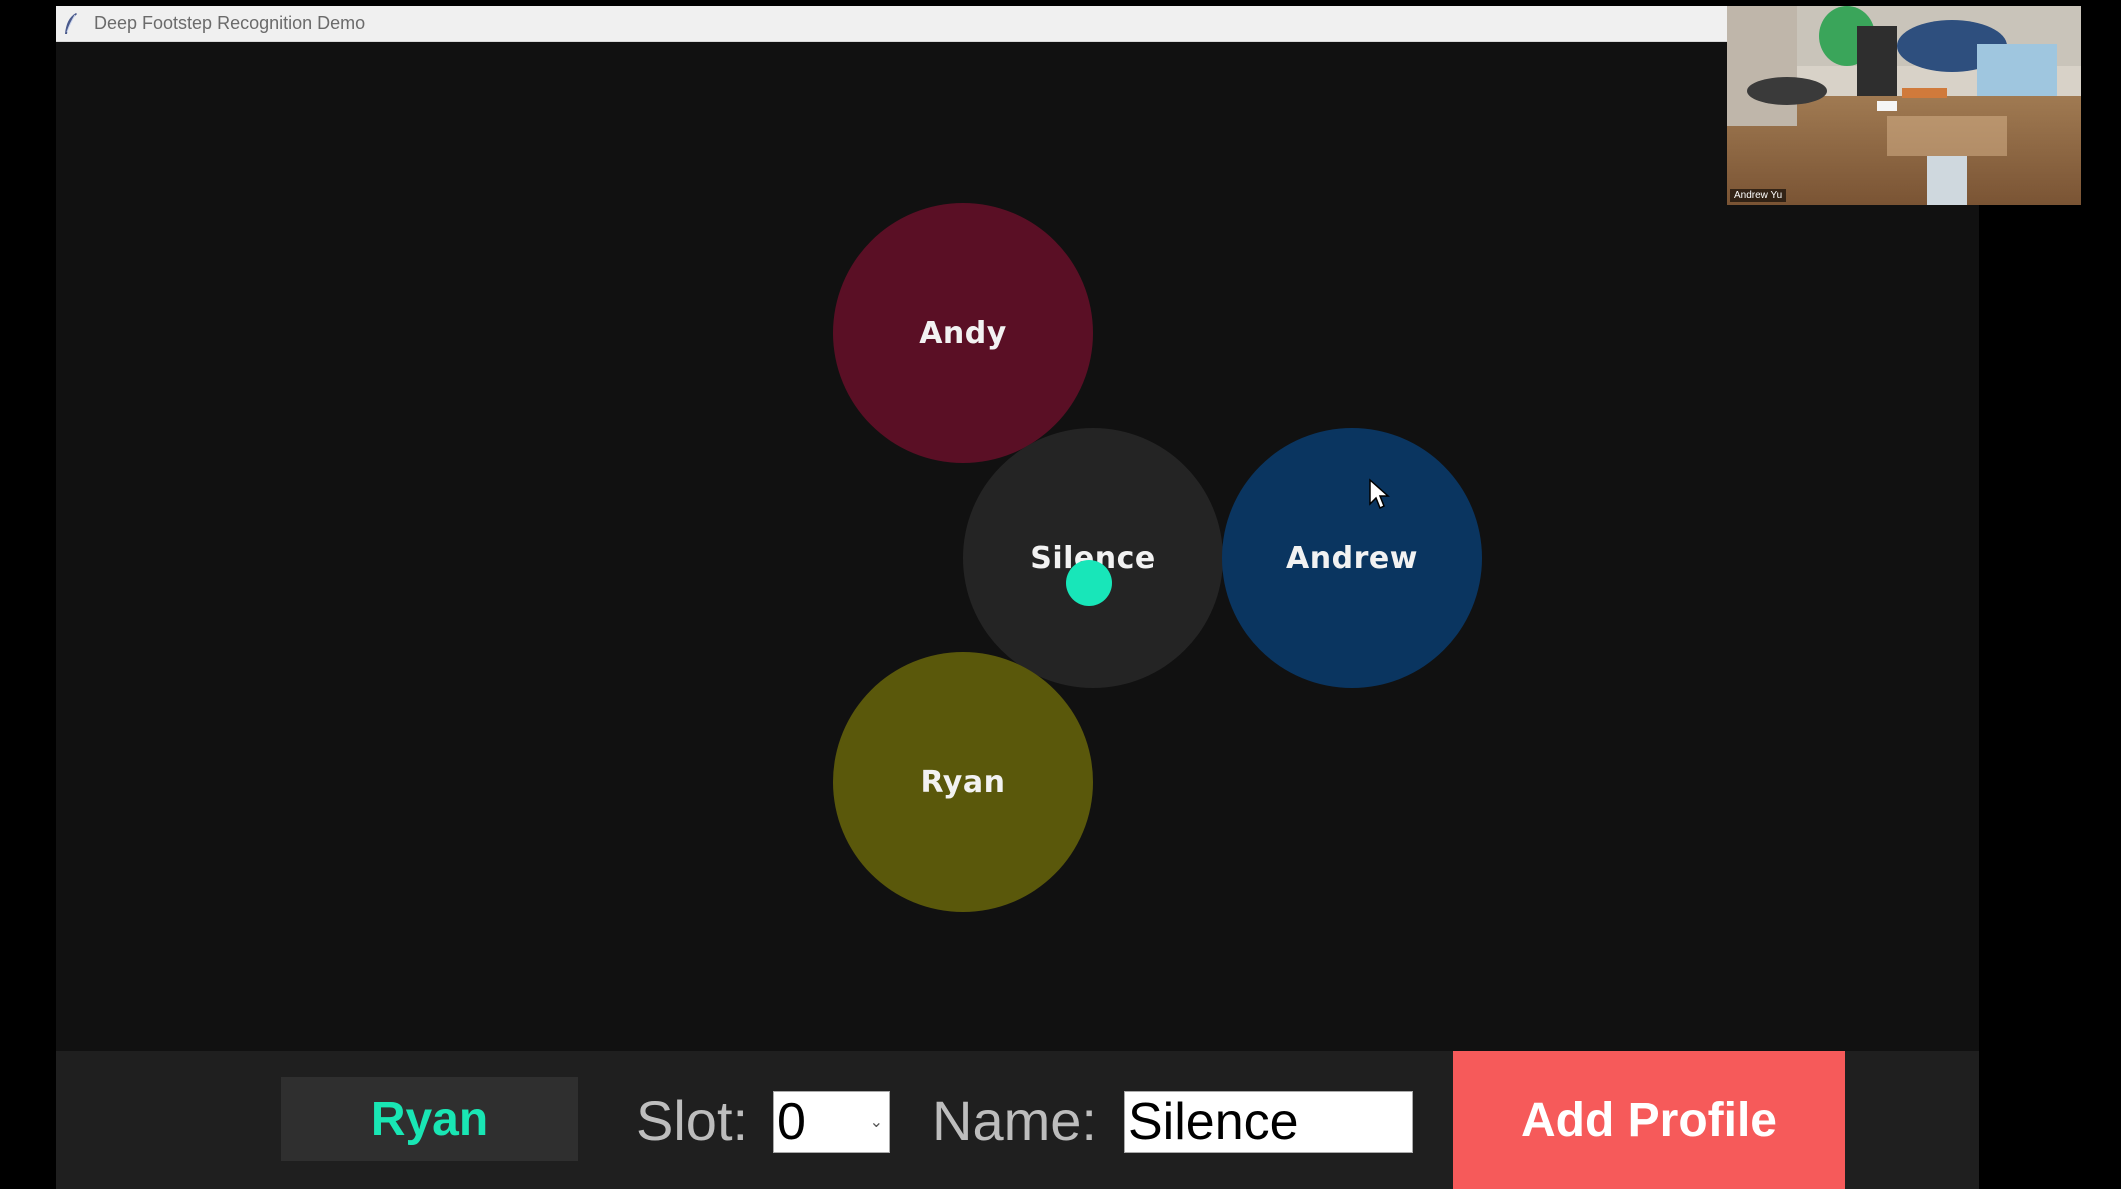  I want to click on webcam-video-image, so click(1904, 105).